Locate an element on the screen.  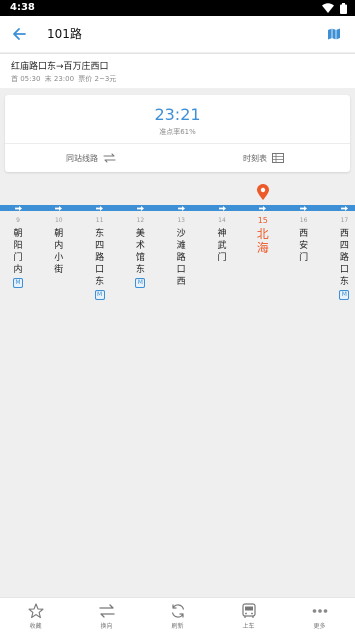
nav-more: 更多 is located at coordinates (319, 615).